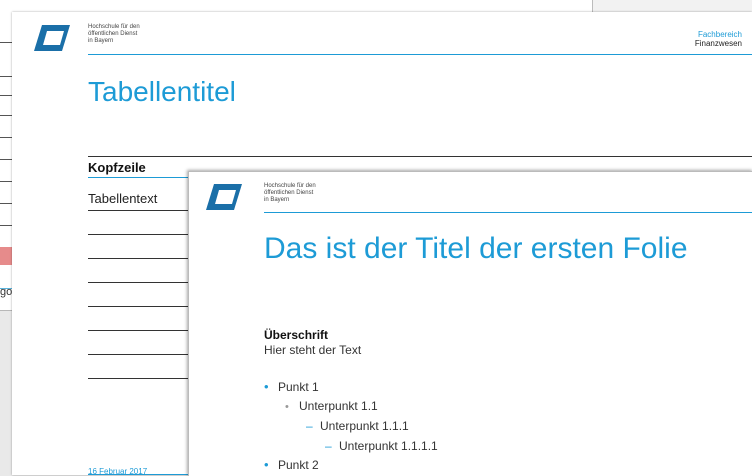 The height and width of the screenshot is (476, 752). I want to click on slide-title: Das ist der Titel der ersten Folie, so click(476, 248).